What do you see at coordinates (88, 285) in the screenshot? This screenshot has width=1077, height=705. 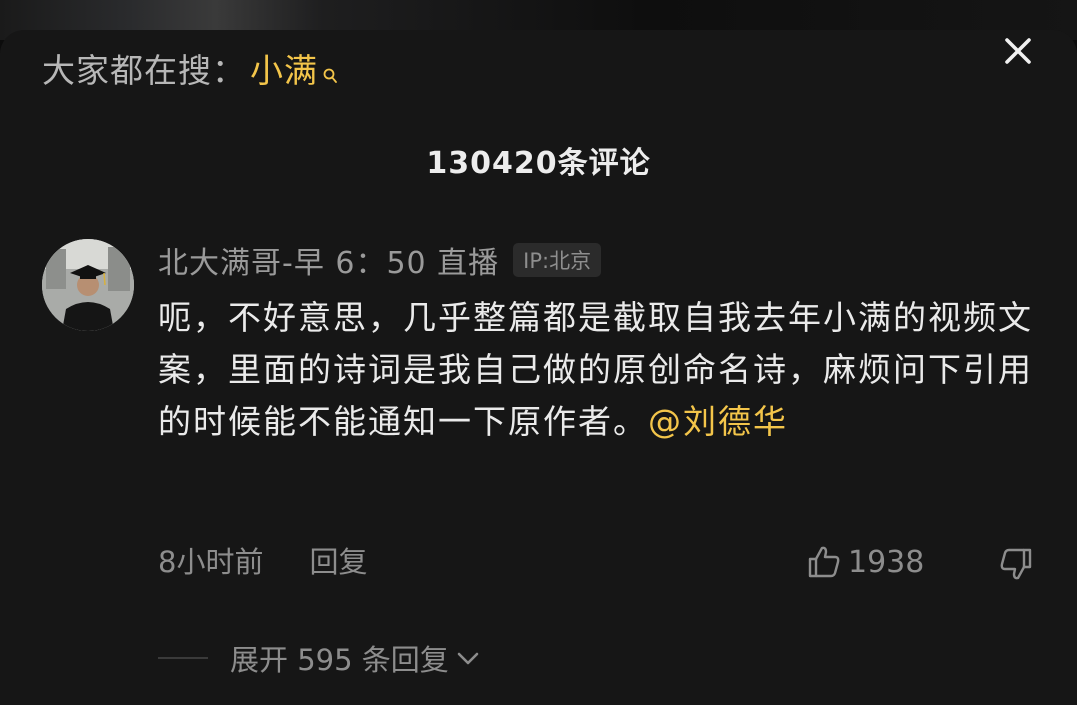 I see `avatar` at bounding box center [88, 285].